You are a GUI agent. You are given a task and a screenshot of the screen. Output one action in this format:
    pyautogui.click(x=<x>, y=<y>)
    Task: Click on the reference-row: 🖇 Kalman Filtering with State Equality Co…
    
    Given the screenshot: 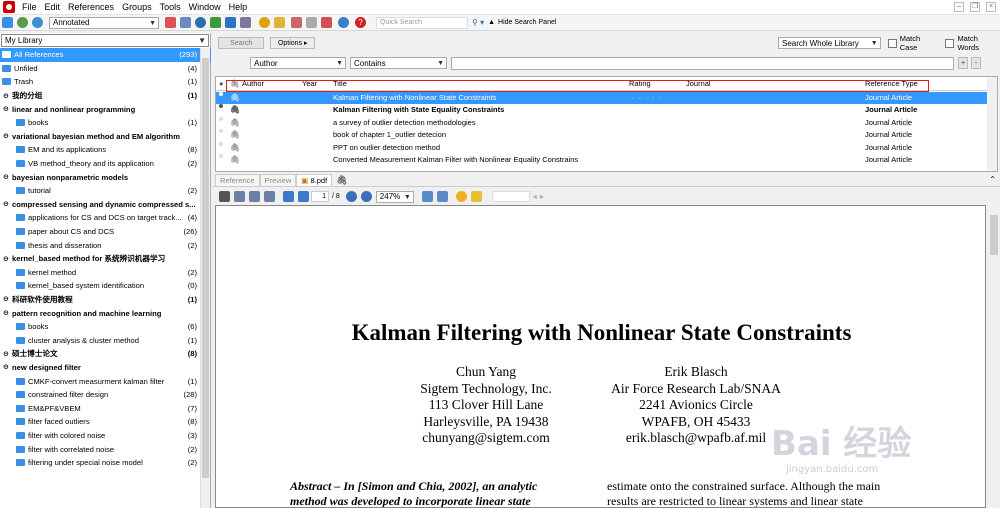 What is the action you would take?
    pyautogui.click(x=602, y=110)
    